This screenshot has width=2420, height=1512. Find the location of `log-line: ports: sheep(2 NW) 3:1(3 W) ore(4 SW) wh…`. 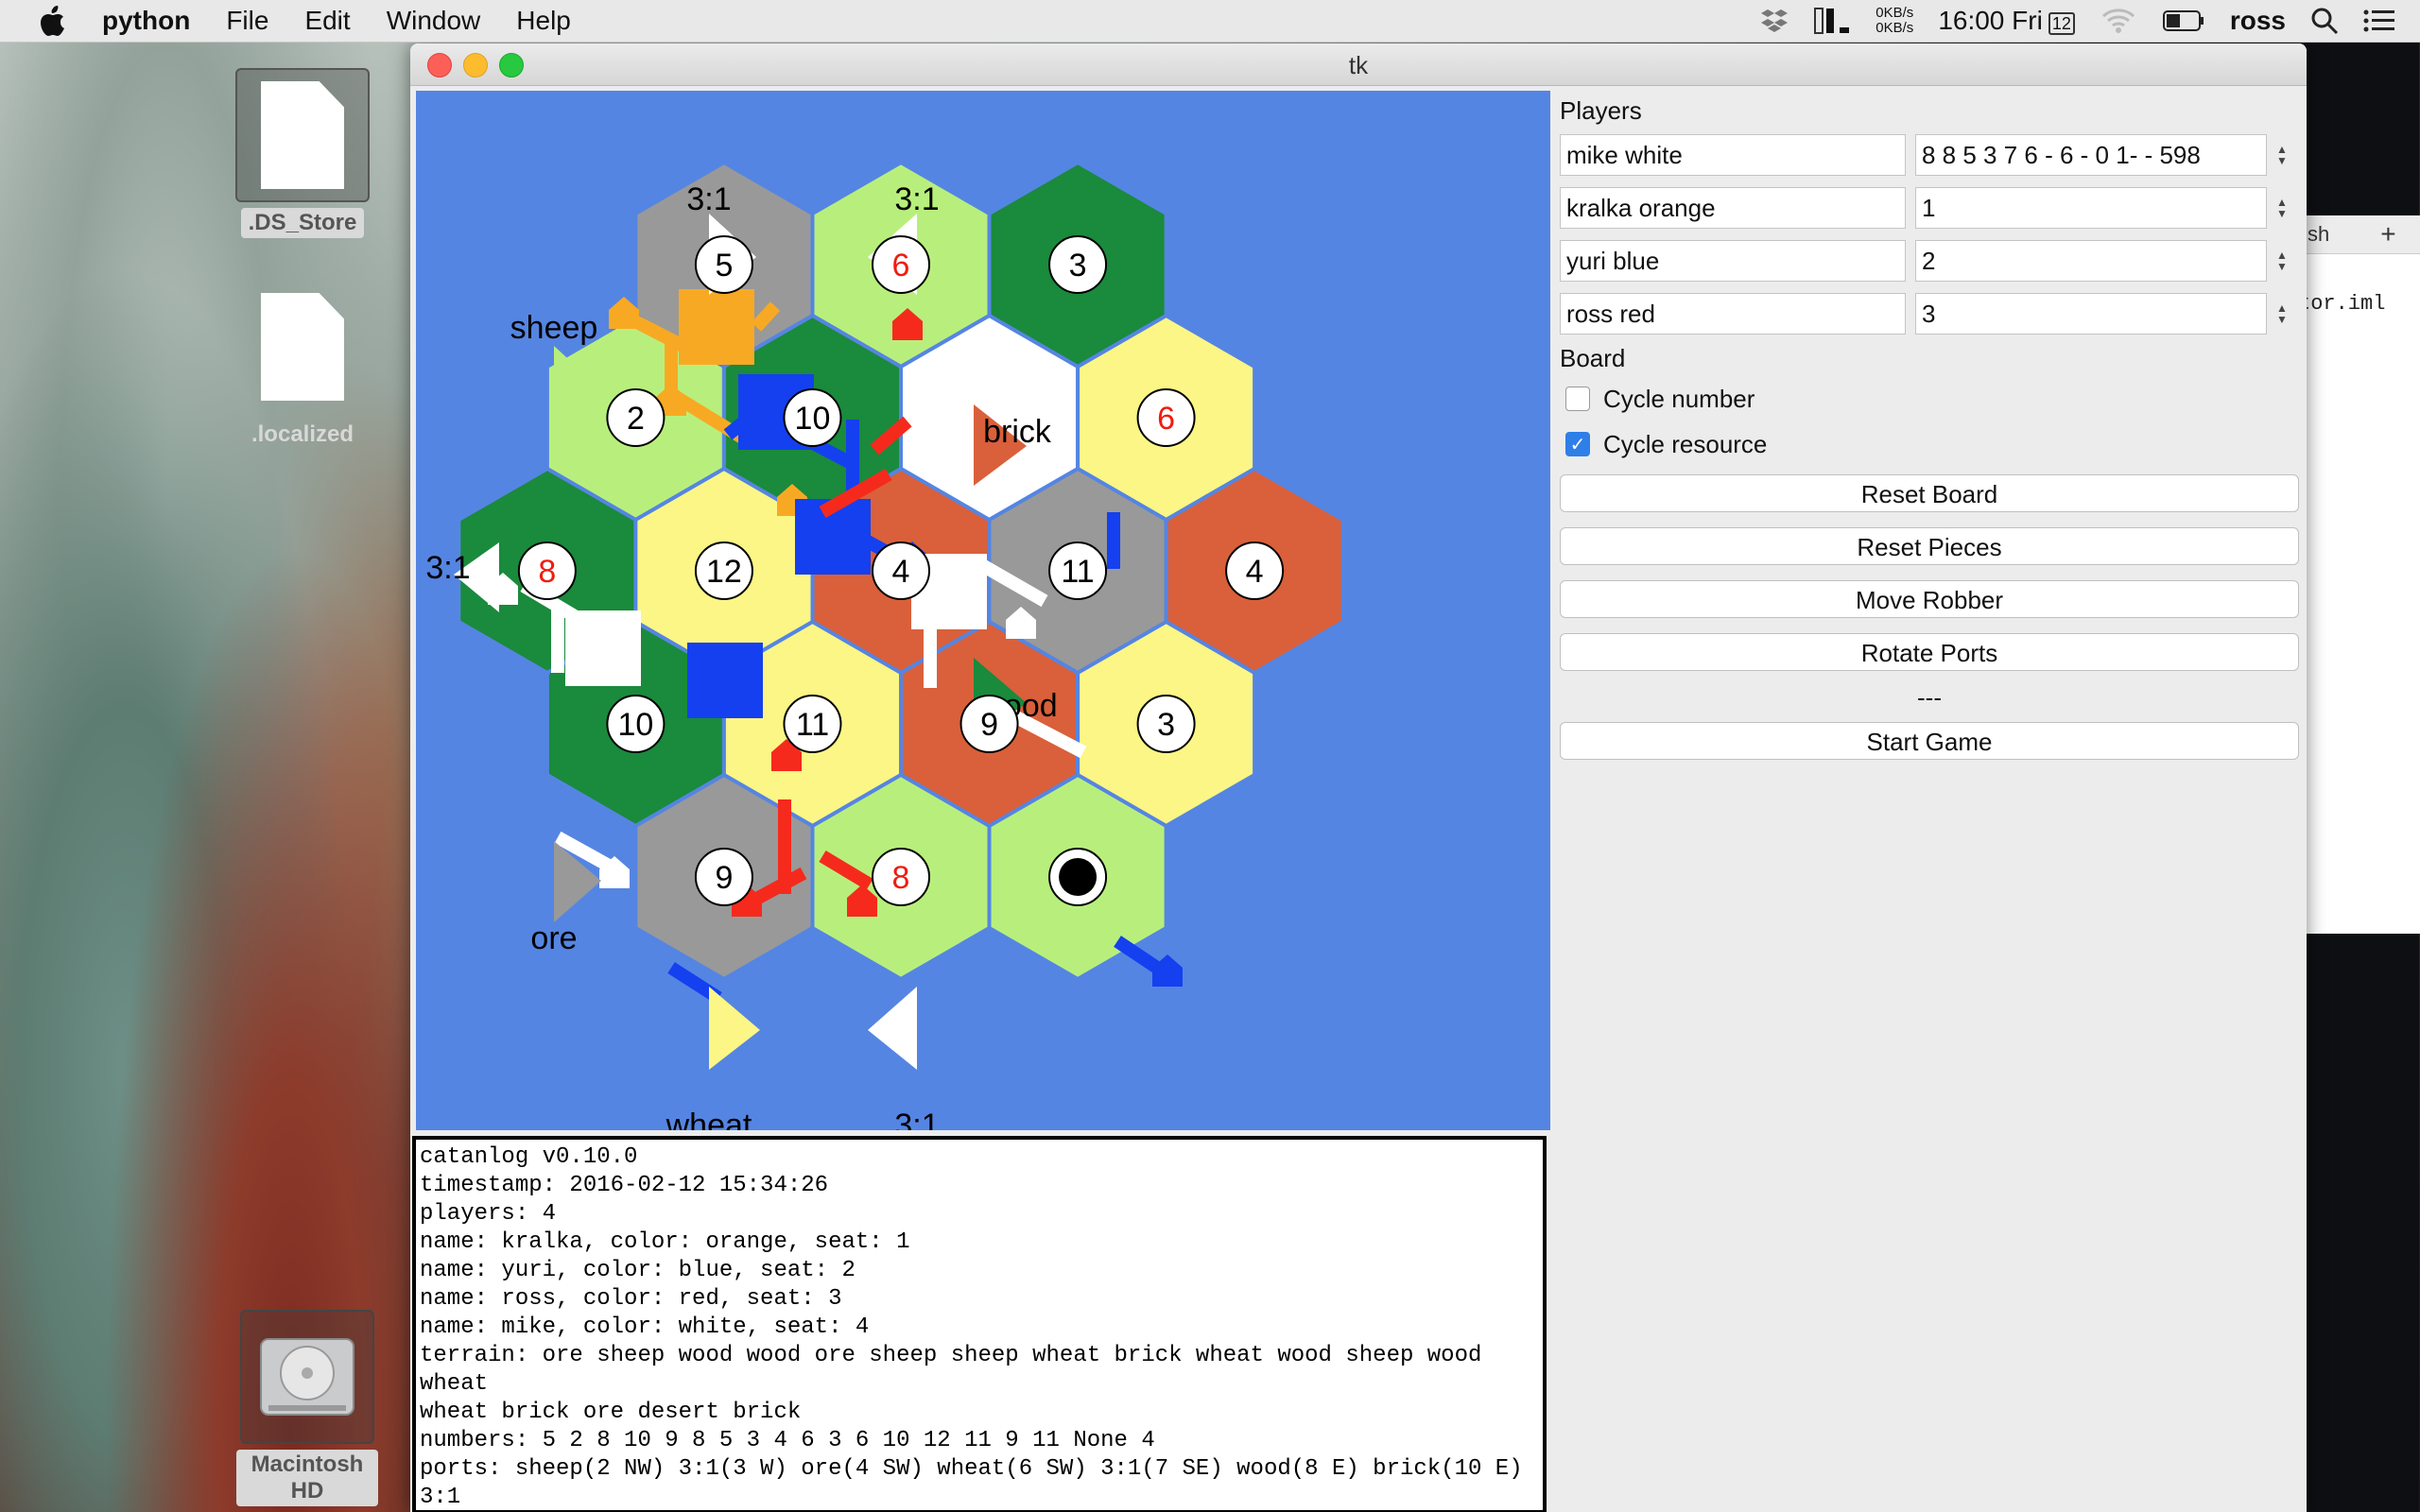

log-line: ports: sheep(2 NW) 3:1(3 W) ore(4 SW) wh… is located at coordinates (978, 1483).